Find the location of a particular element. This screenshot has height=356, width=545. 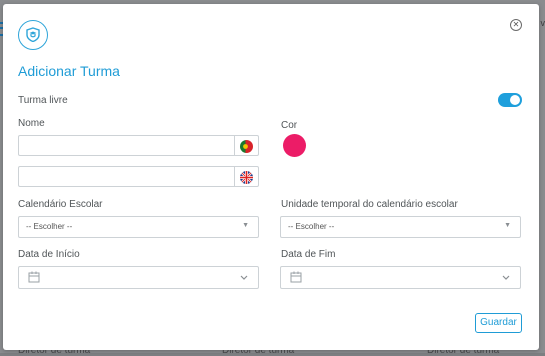

start-date-label: Data de Início is located at coordinates (49, 254).